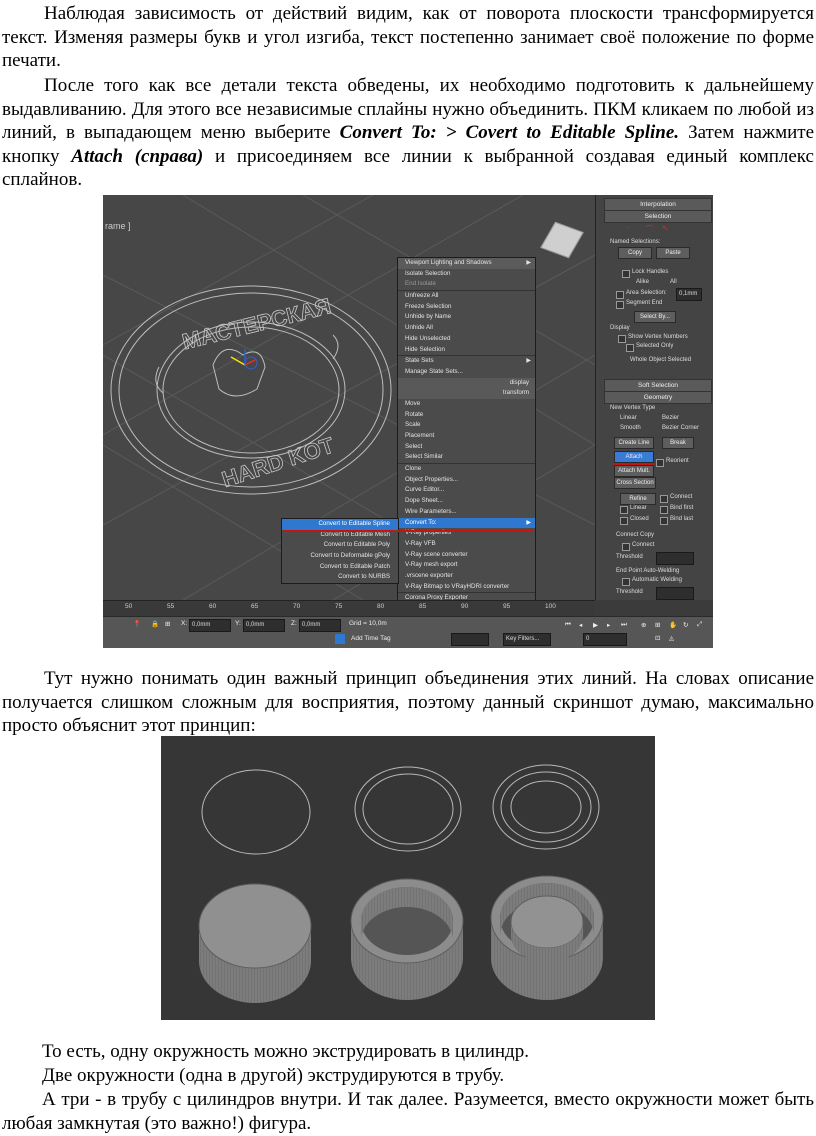 This screenshot has height=1136, width=816. I want to click on all-label: All, so click(673, 282).